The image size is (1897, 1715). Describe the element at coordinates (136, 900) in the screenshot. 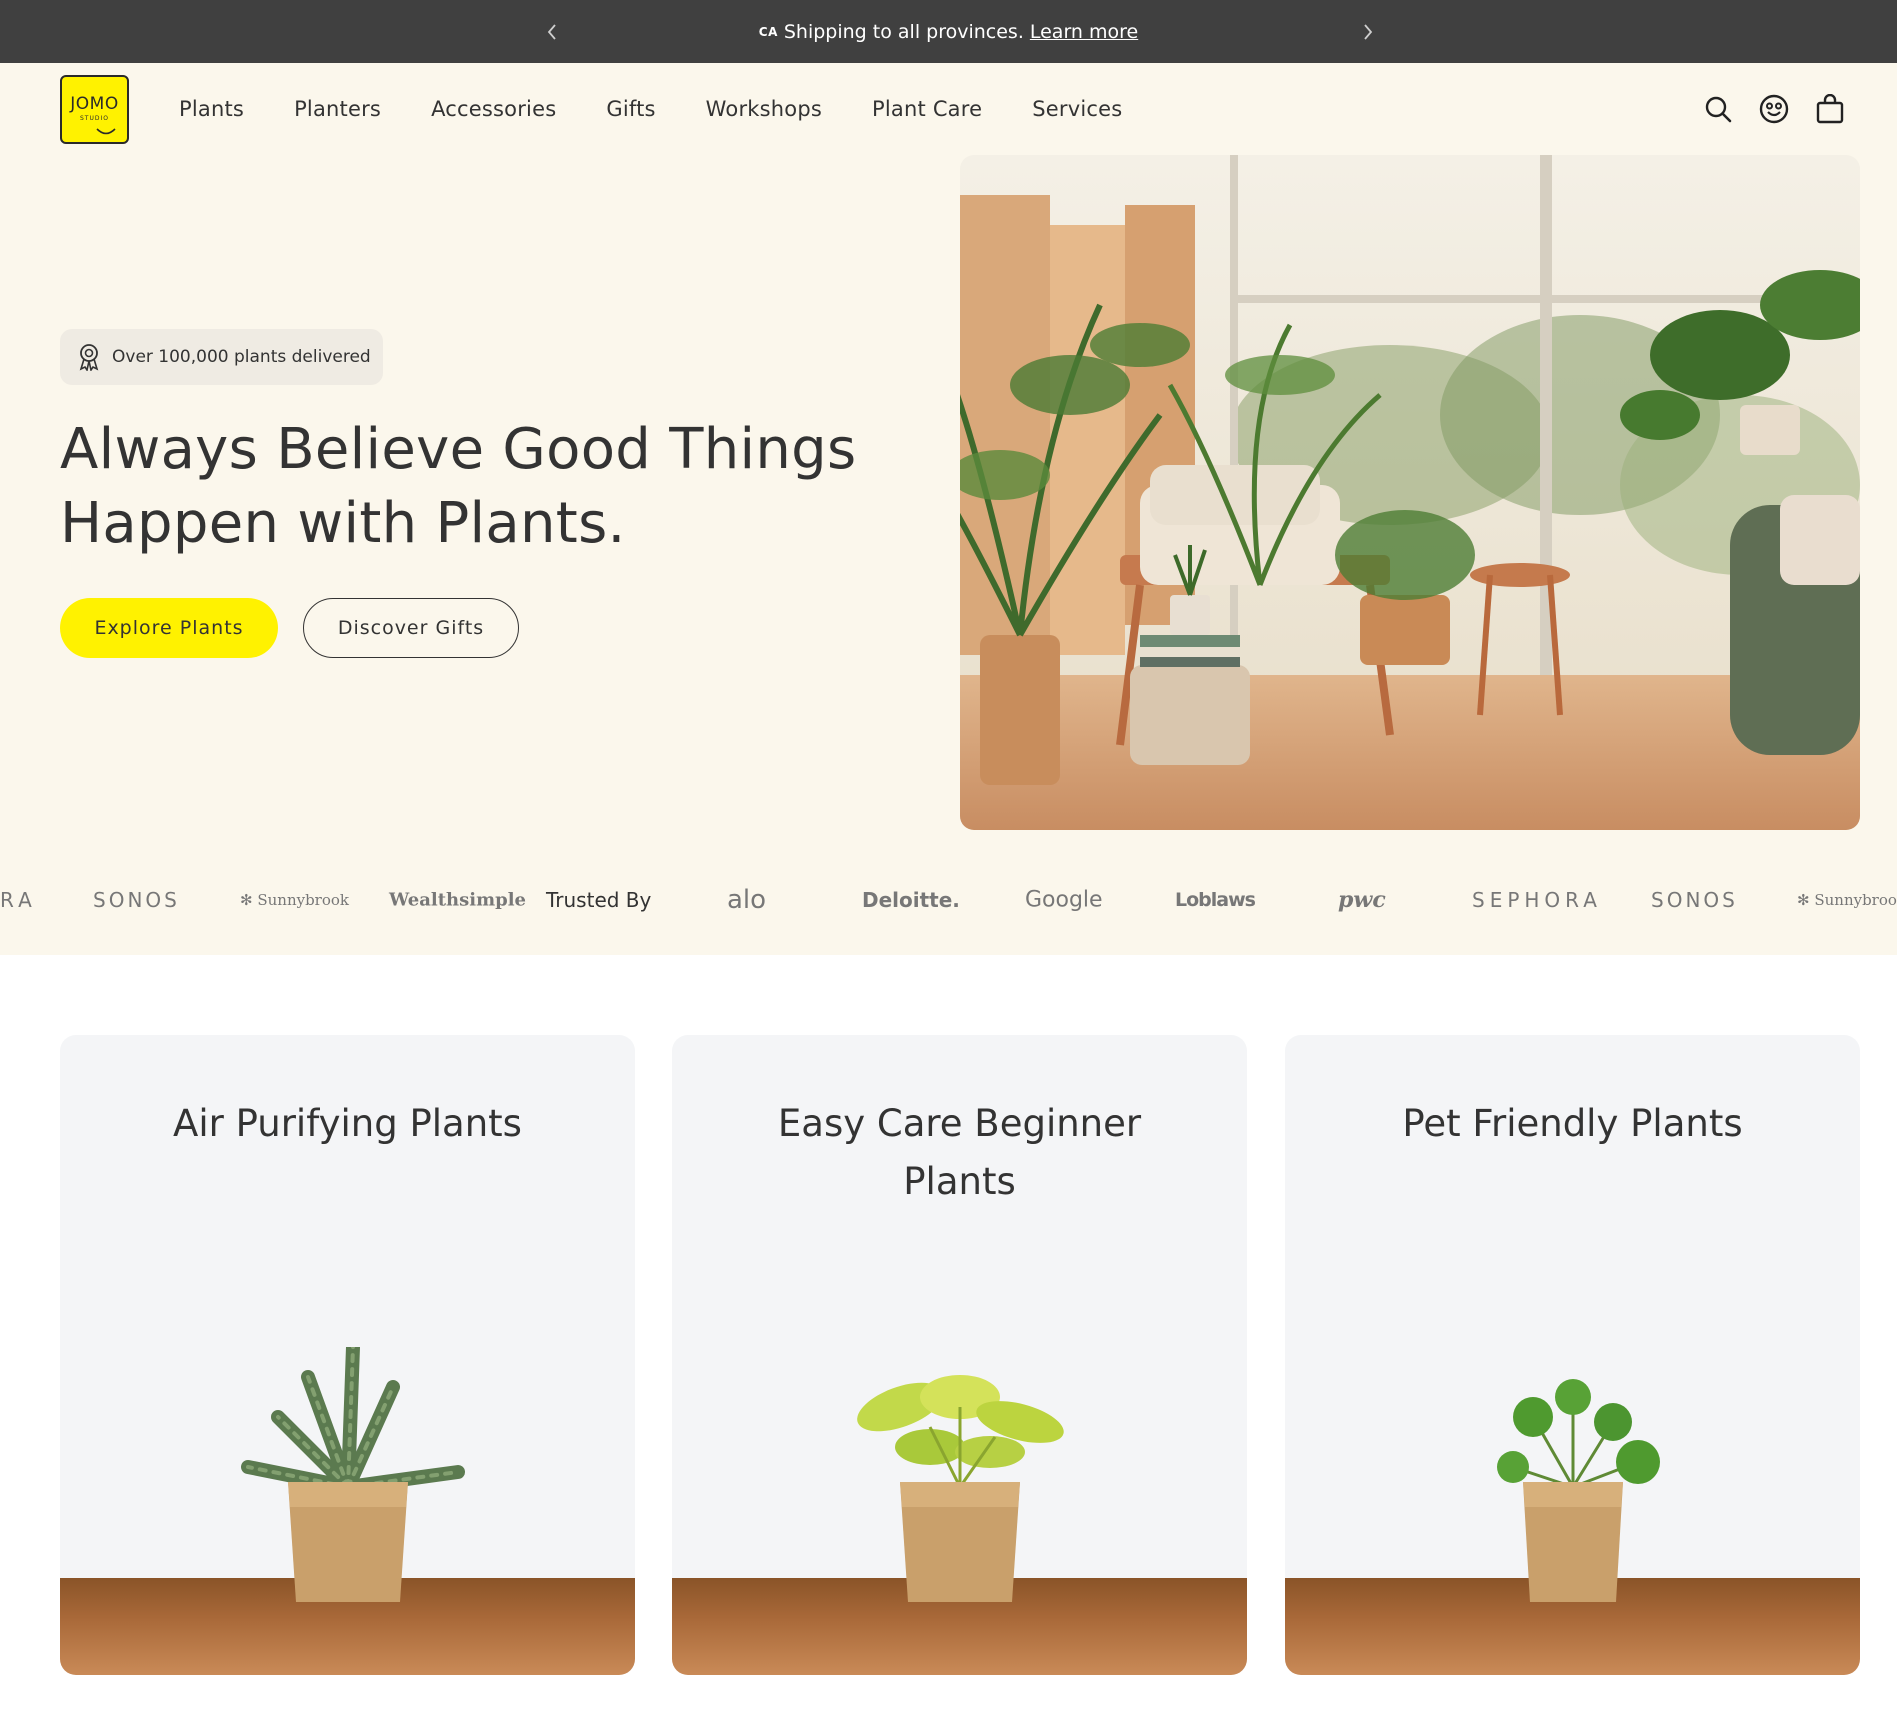

I see `logo-sonos: SONOS` at that location.